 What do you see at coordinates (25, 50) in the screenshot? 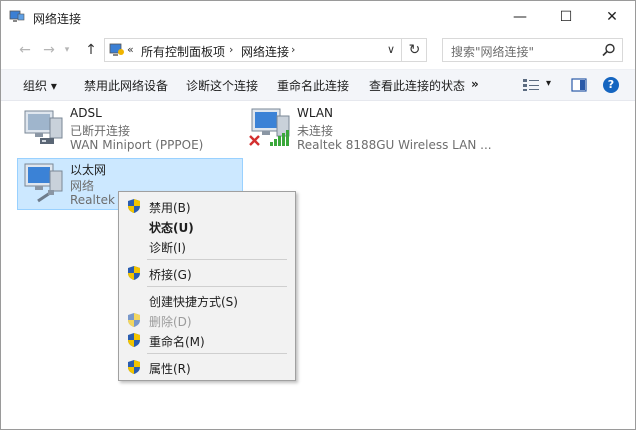
I see `back-button: ←` at bounding box center [25, 50].